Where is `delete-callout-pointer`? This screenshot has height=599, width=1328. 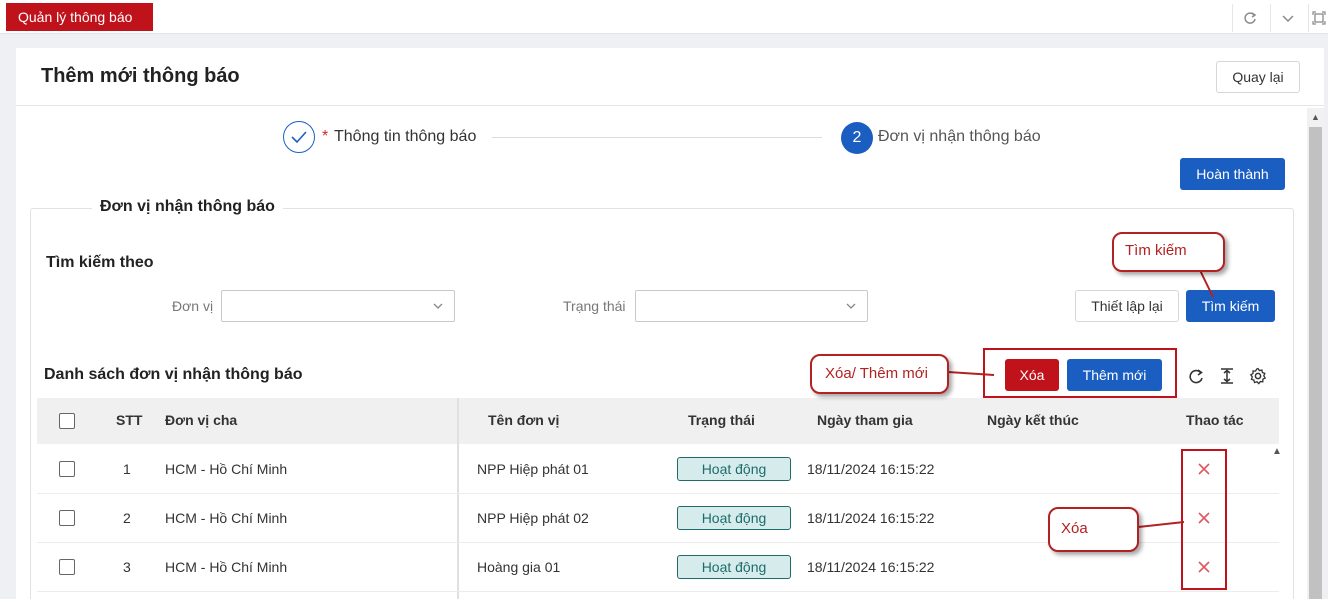
delete-callout-pointer is located at coordinates (1161, 524).